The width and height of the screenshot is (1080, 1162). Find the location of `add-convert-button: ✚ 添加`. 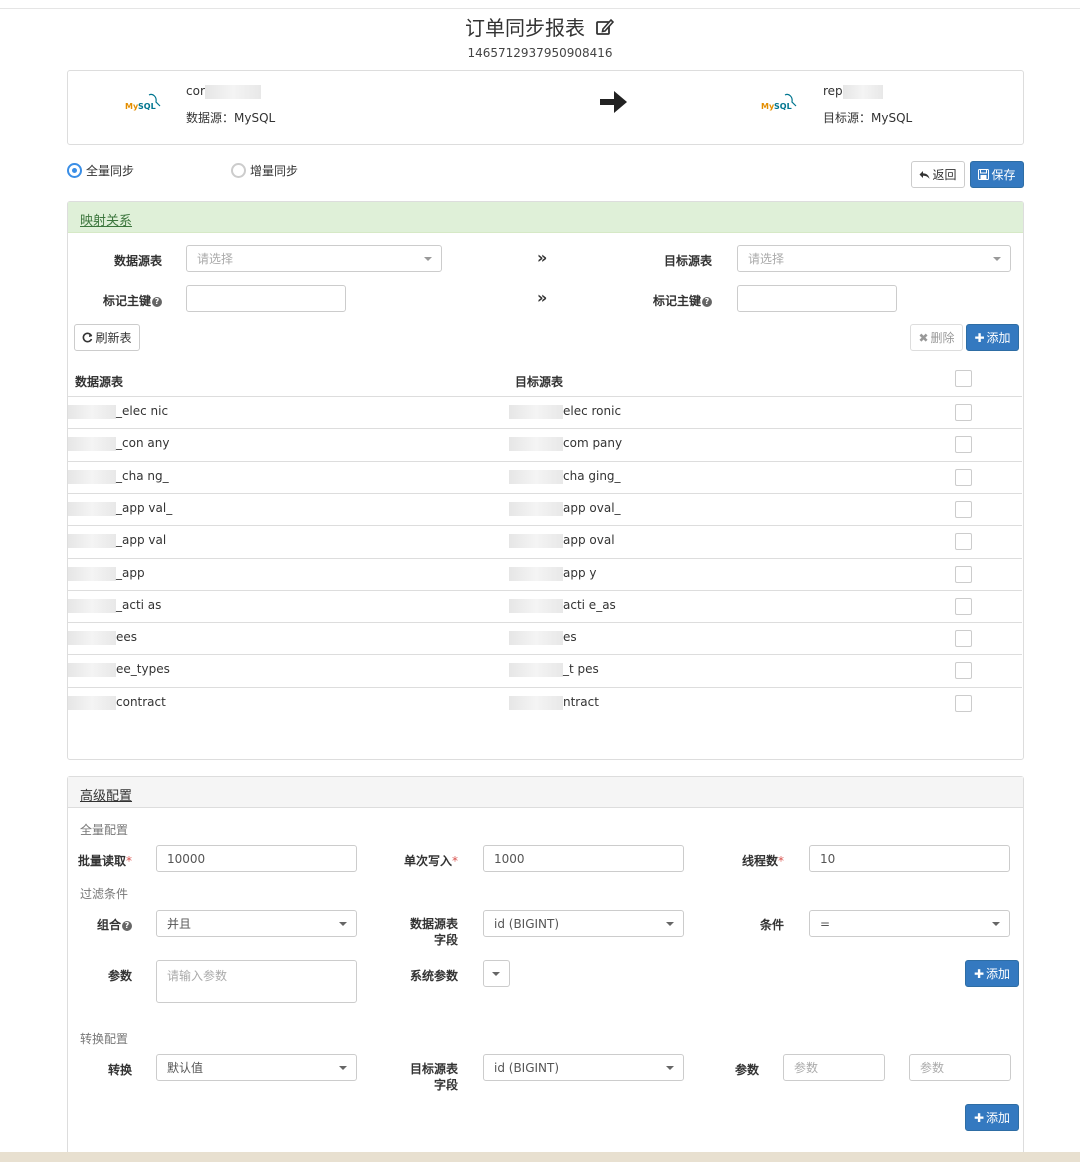

add-convert-button: ✚ 添加 is located at coordinates (992, 1117).